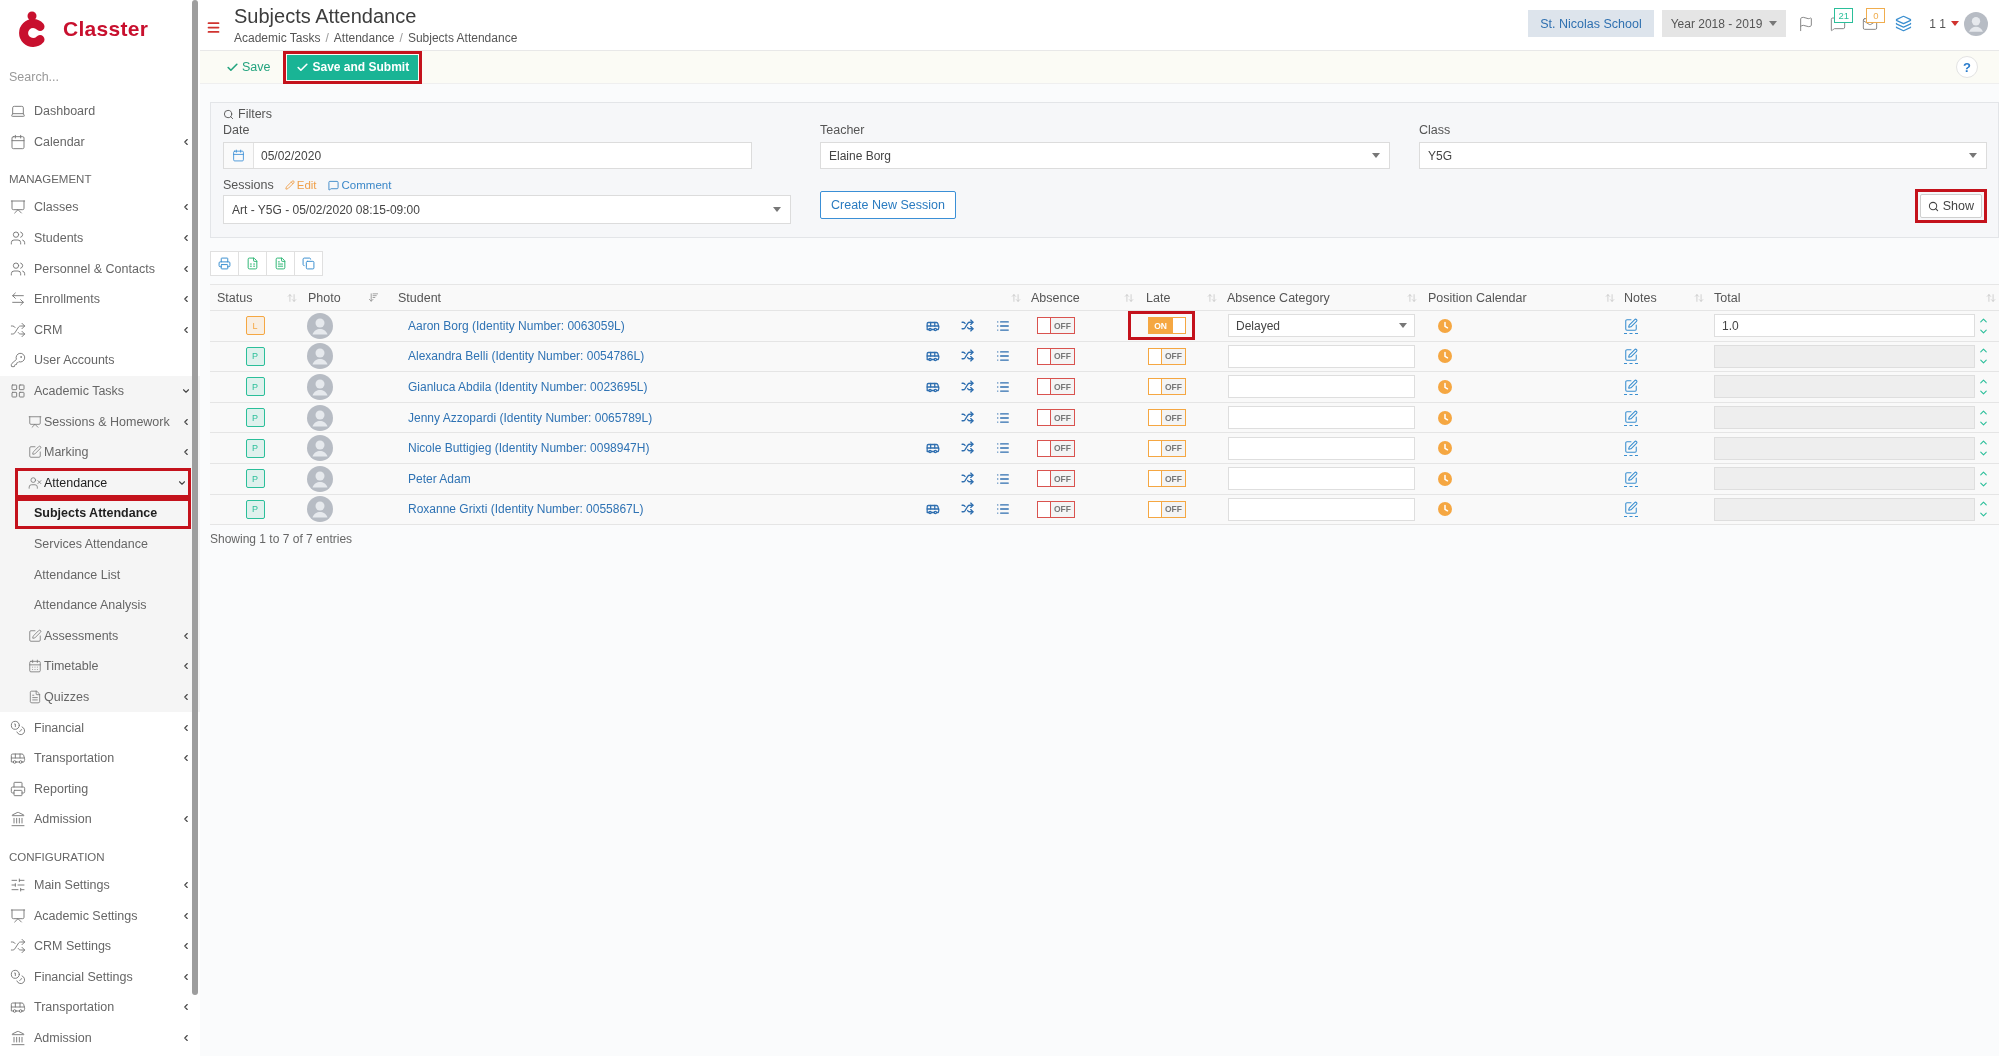 The width and height of the screenshot is (1999, 1056). What do you see at coordinates (100, 544) in the screenshot?
I see `sidebar-item: Services Attendance` at bounding box center [100, 544].